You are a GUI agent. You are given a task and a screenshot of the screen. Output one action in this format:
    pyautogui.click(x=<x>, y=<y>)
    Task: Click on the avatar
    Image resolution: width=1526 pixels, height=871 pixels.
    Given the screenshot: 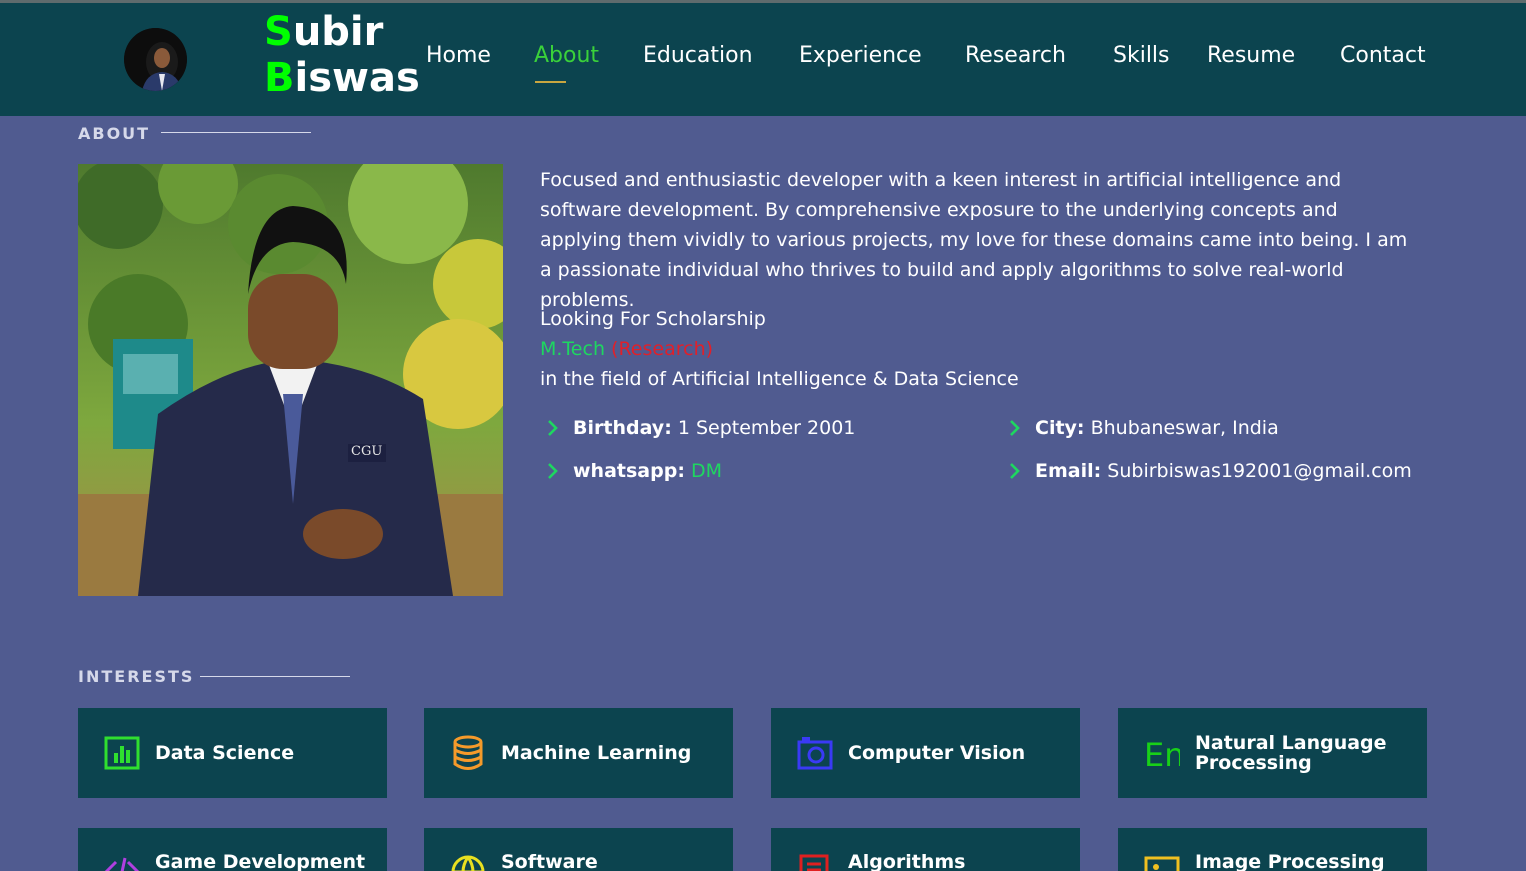 What is the action you would take?
    pyautogui.click(x=155, y=59)
    